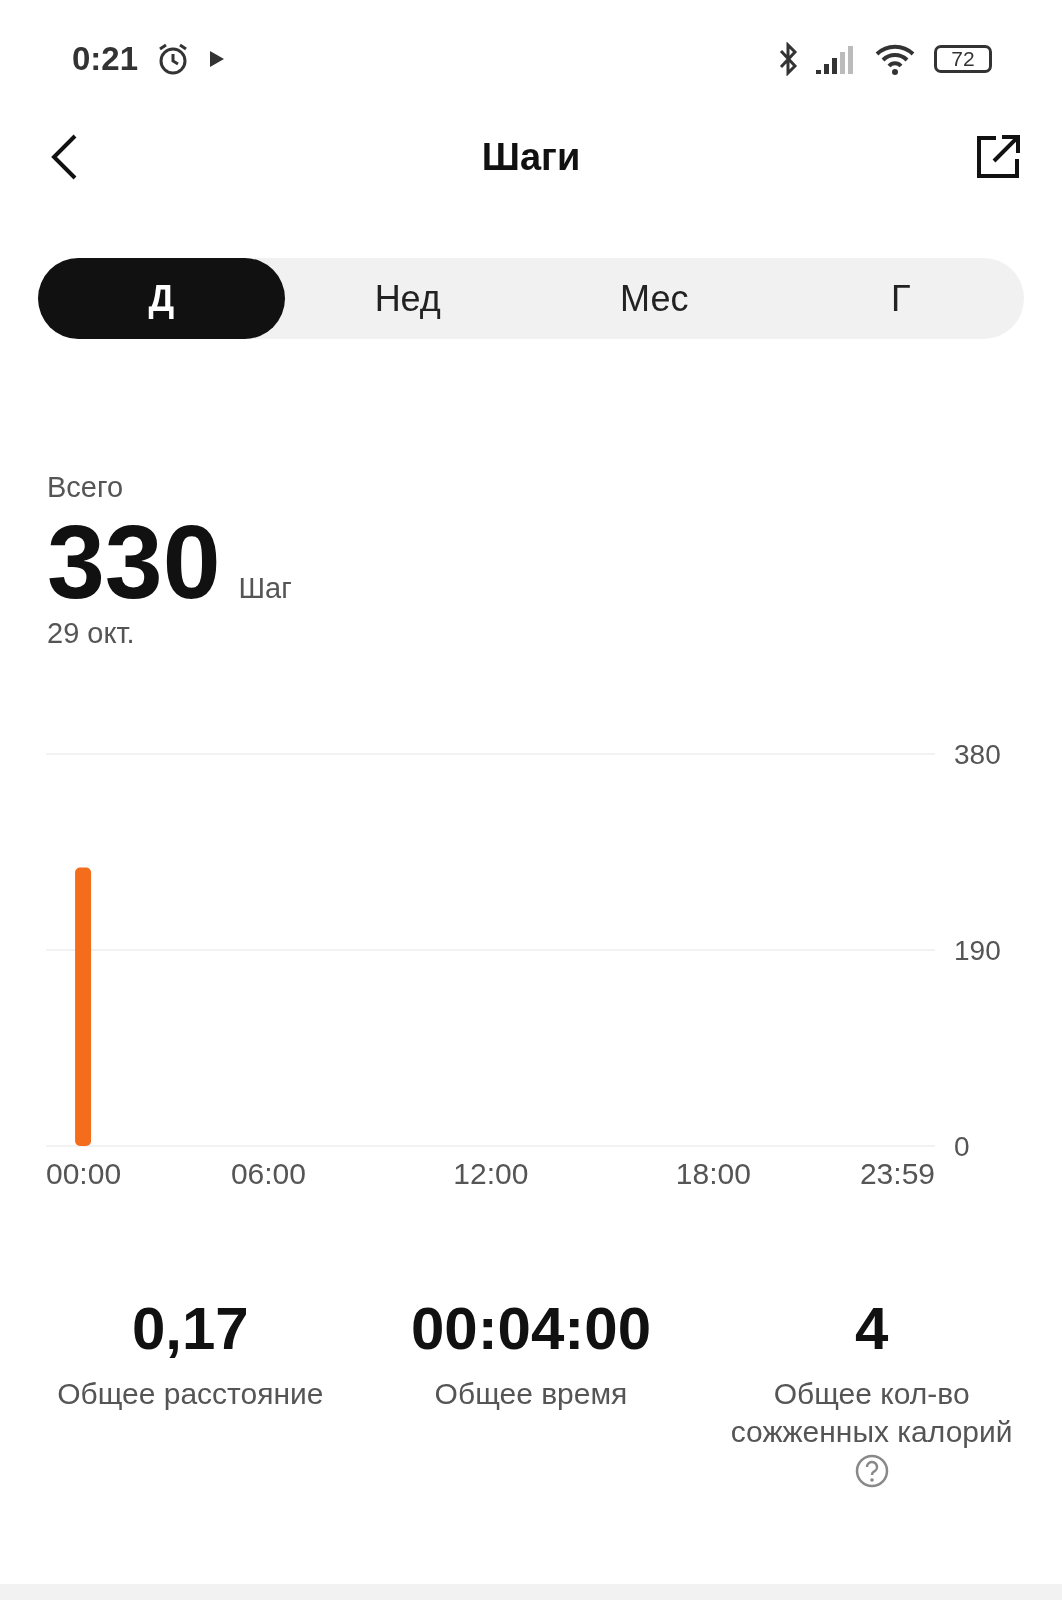  I want to click on period-tab: Нед, so click(407, 298).